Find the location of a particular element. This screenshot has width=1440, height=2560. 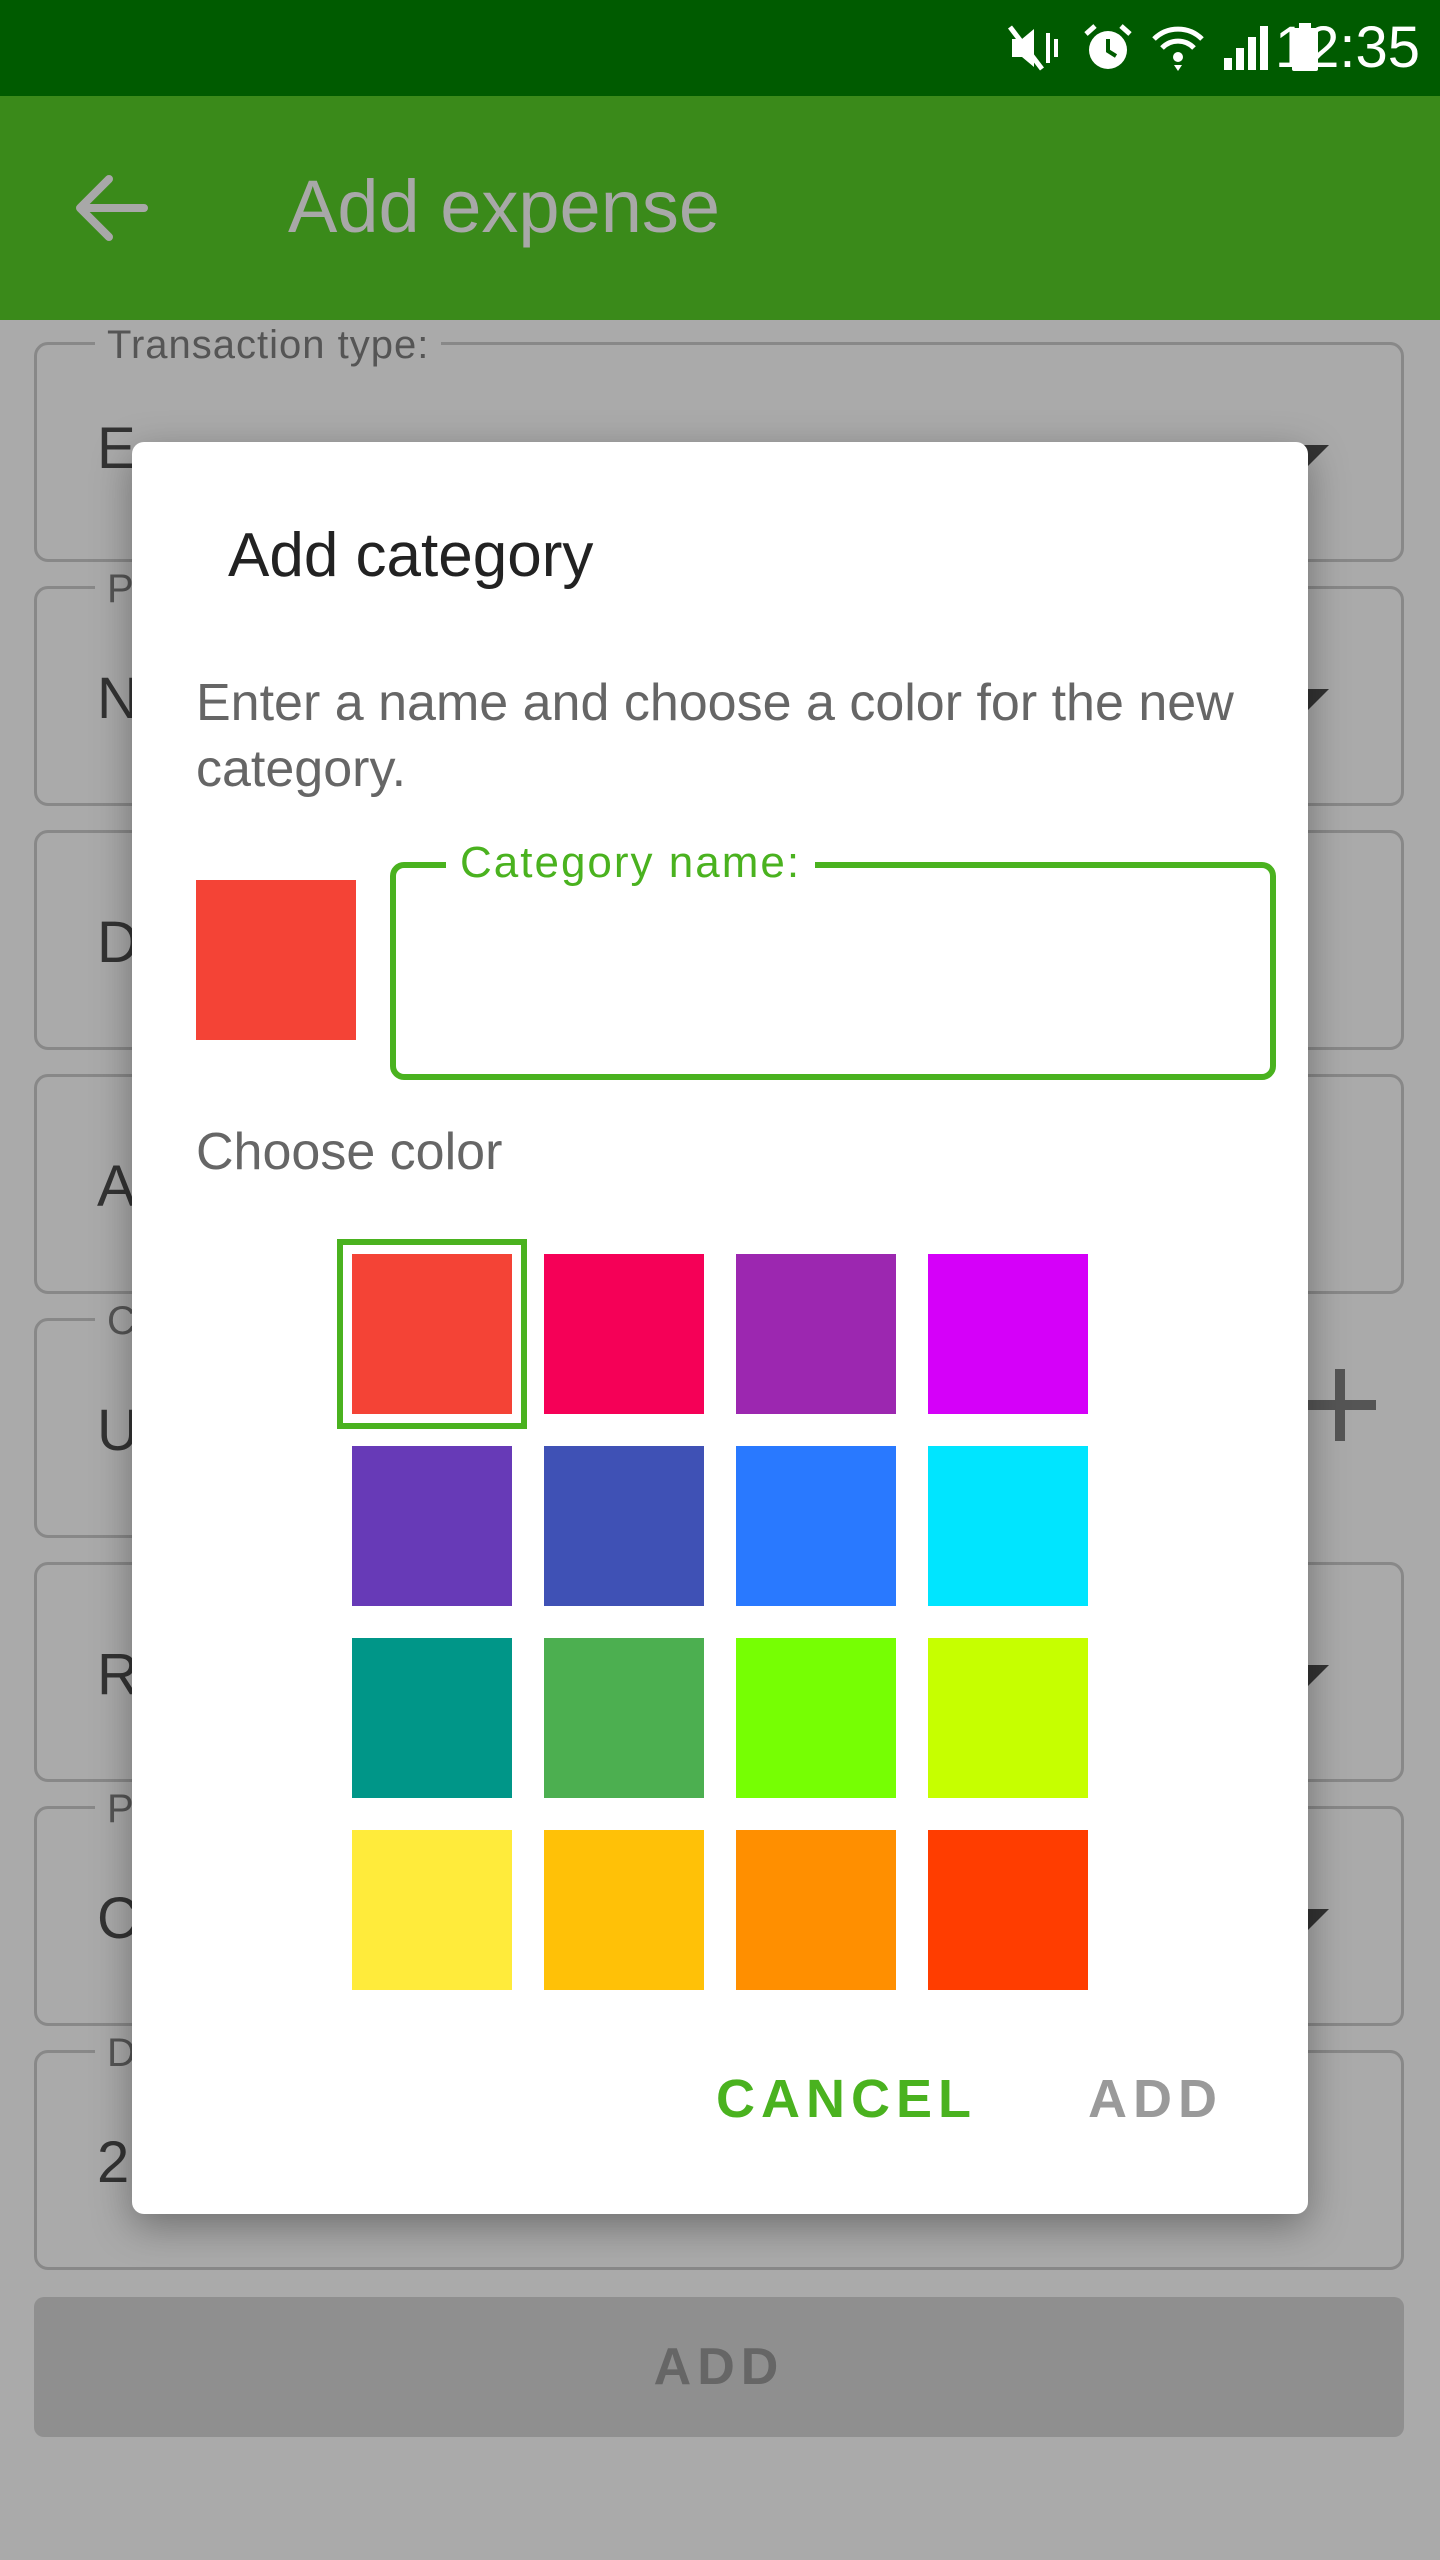

status-icons is located at coordinates (1164, 48).